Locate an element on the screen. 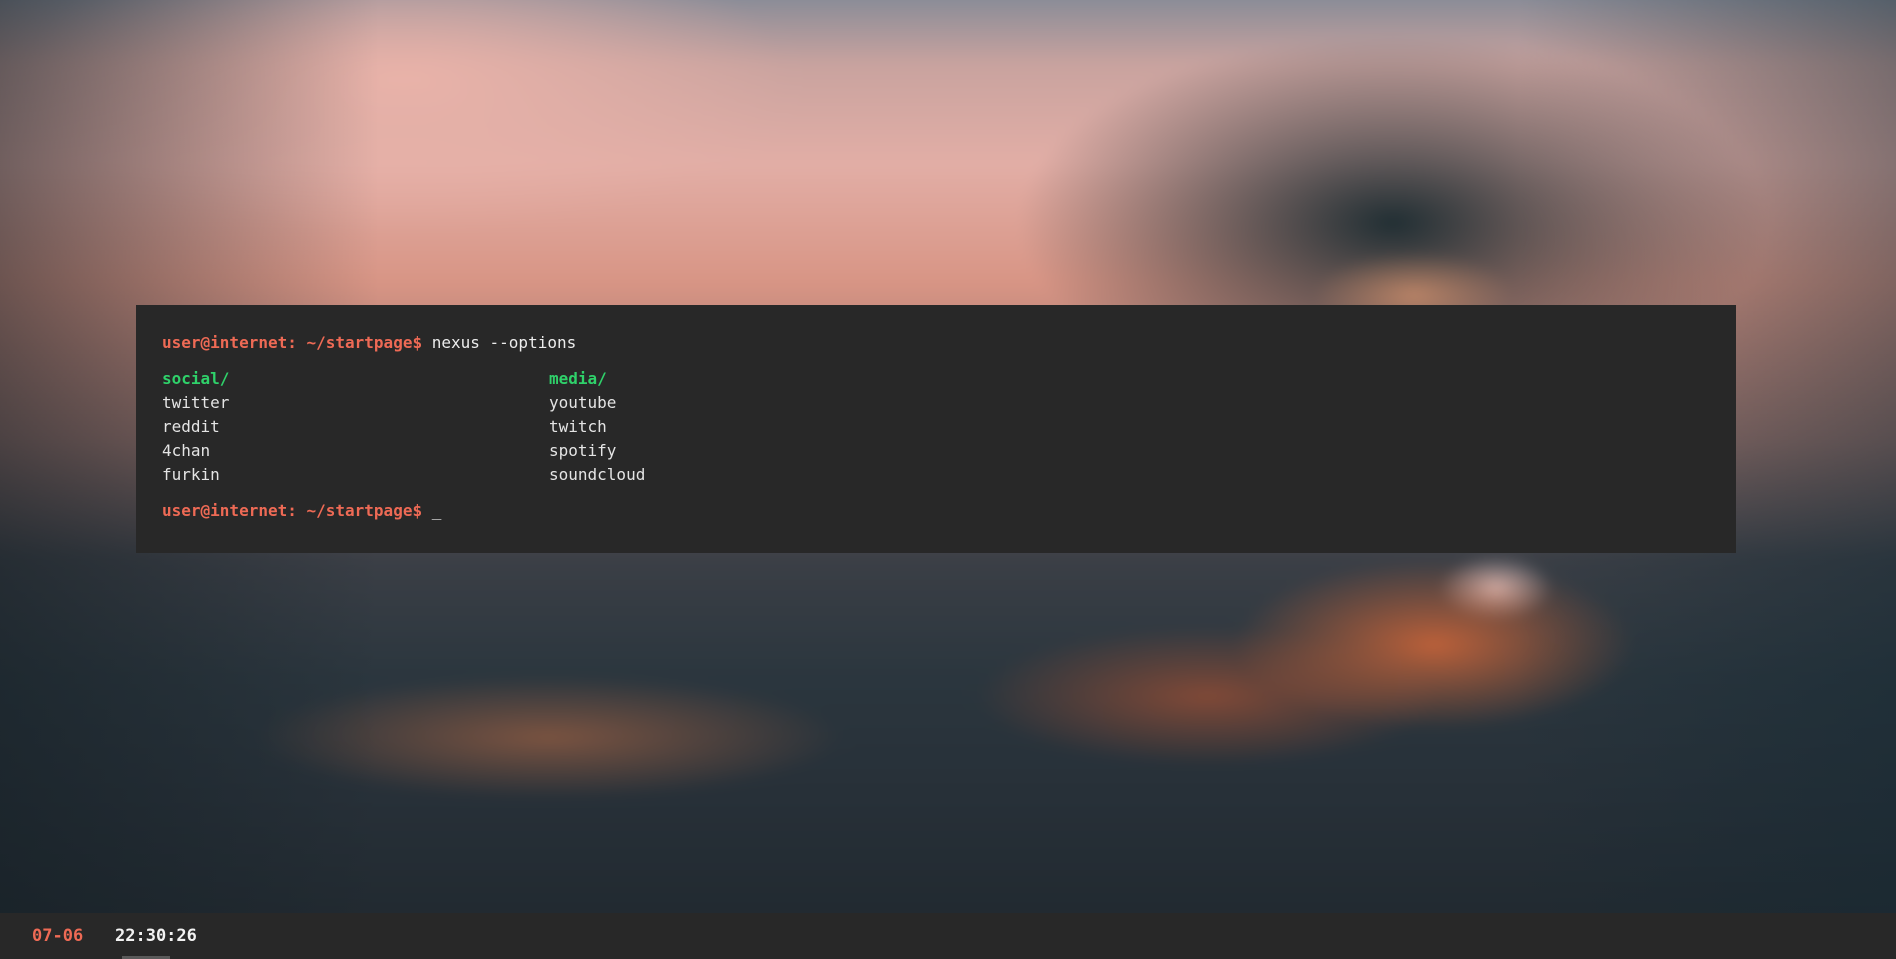 Image resolution: width=1896 pixels, height=959 pixels. link-twitch: twitch is located at coordinates (742, 427).